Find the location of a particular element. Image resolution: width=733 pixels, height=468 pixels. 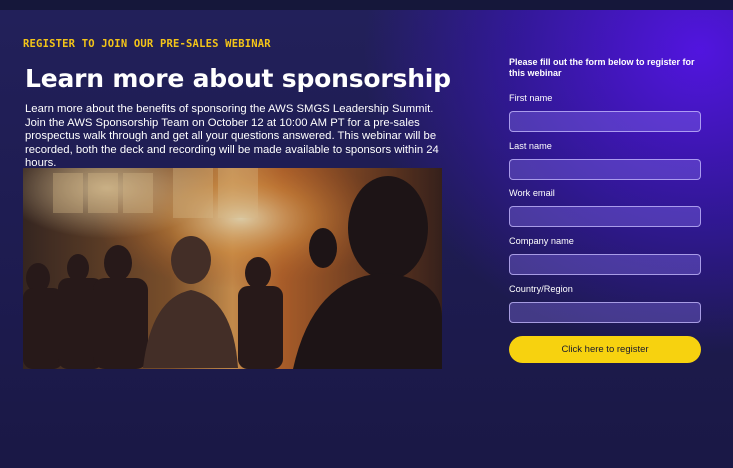

last-name-label: Last name is located at coordinates (530, 146).